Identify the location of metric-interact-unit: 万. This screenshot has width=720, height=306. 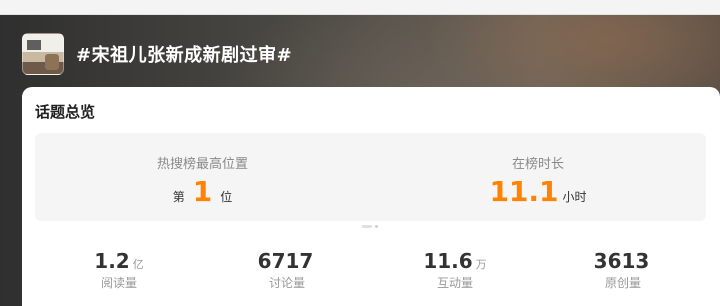
(481, 264).